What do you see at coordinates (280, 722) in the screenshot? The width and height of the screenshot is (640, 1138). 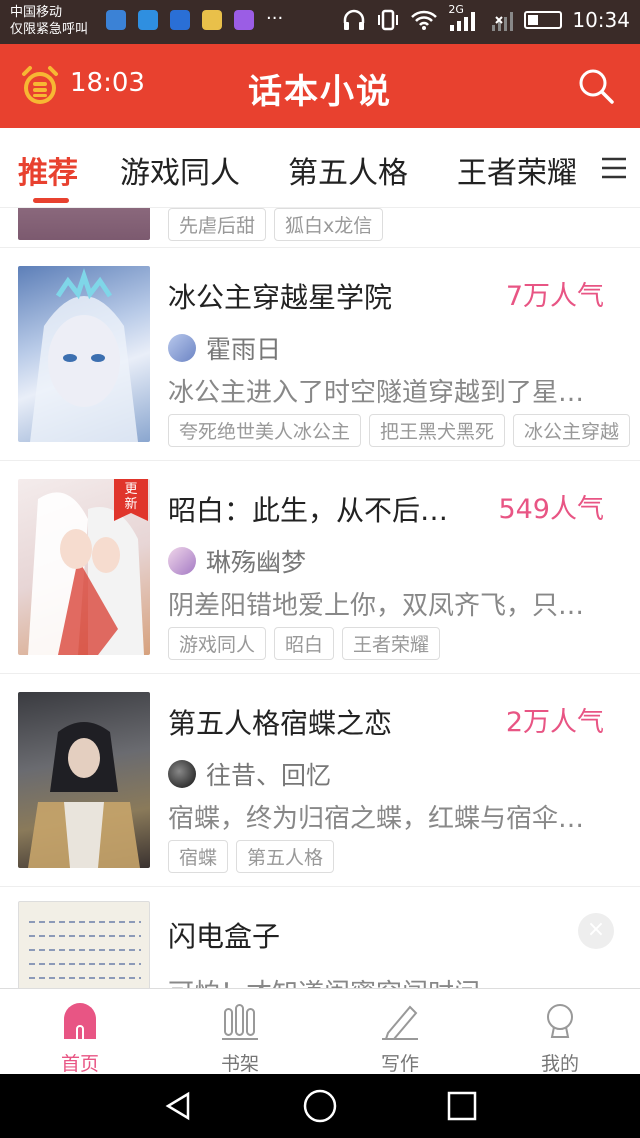 I see `book-title: 第五人格宿蝶之恋` at bounding box center [280, 722].